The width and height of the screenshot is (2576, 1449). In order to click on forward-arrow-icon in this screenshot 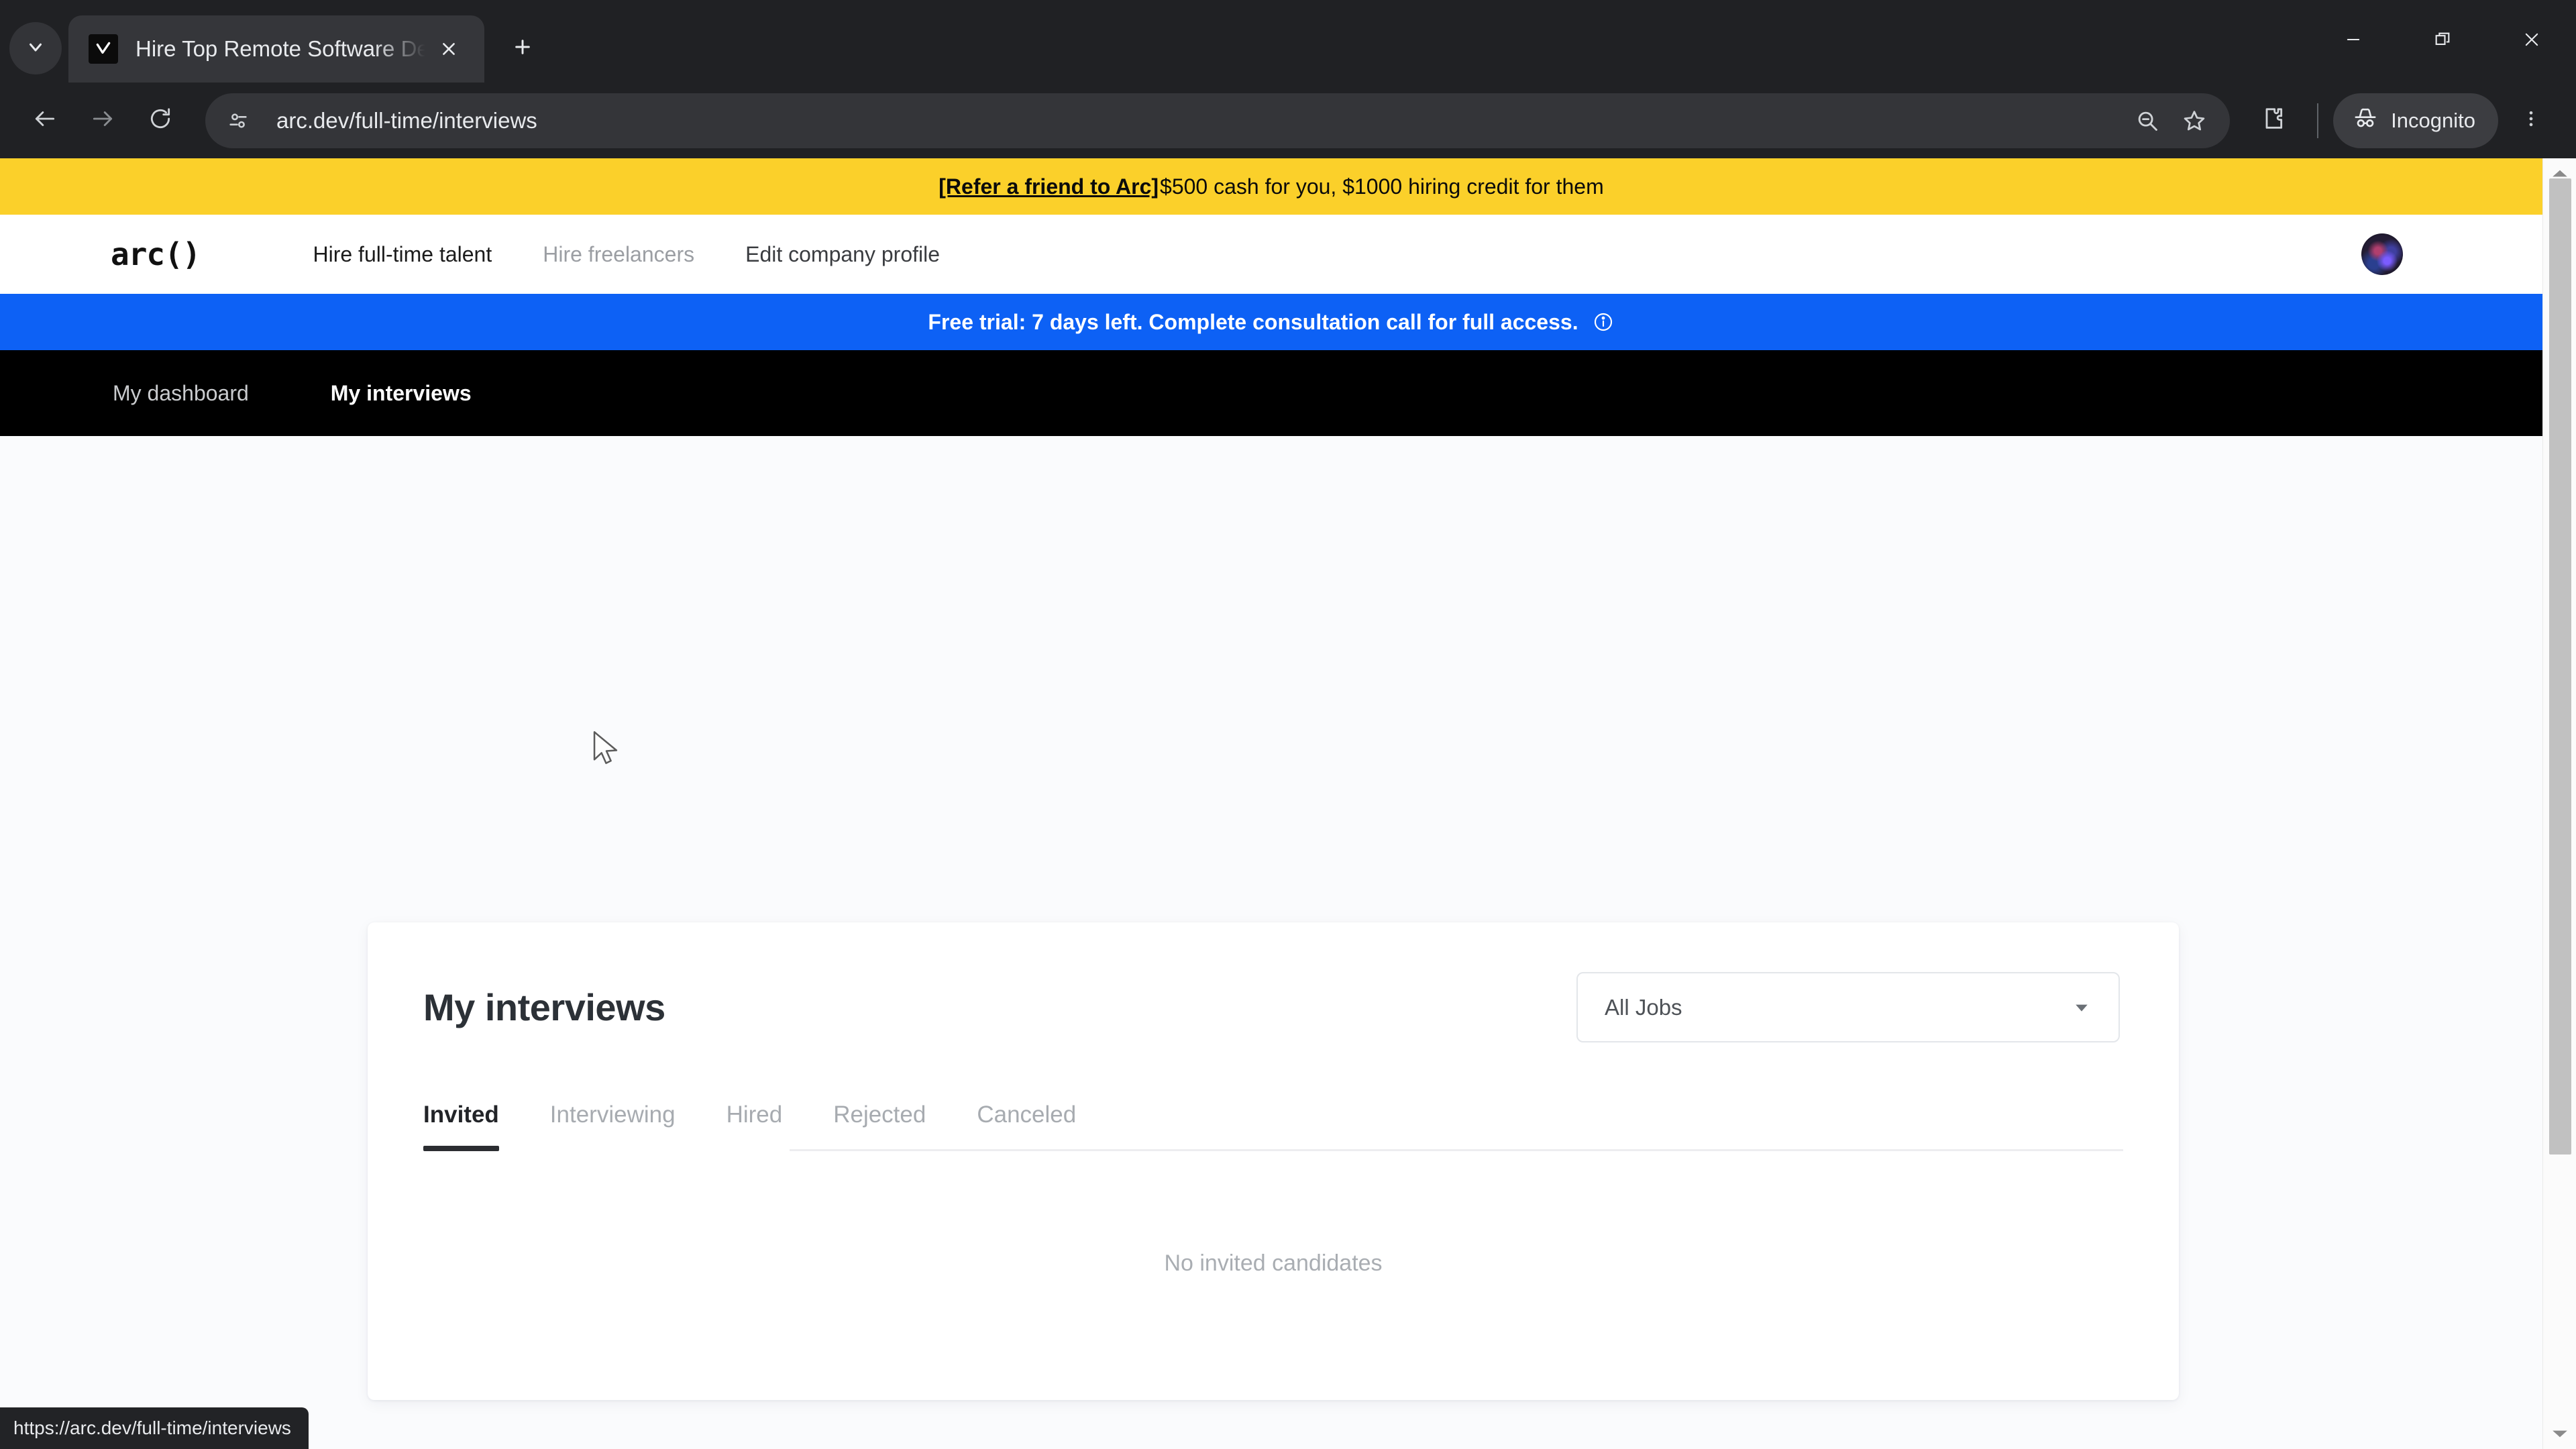, I will do `click(102, 120)`.